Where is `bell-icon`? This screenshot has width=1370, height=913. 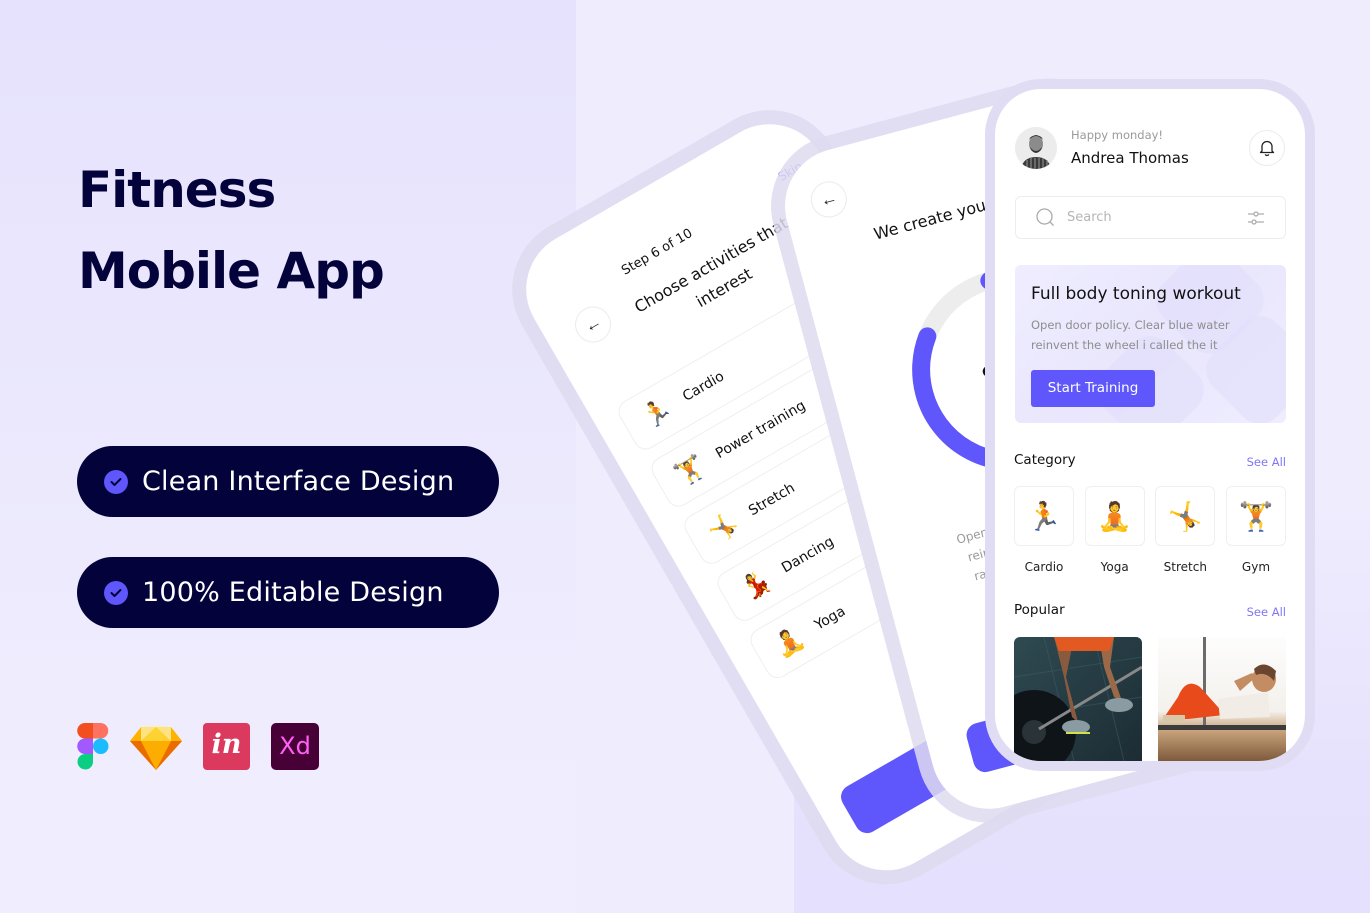 bell-icon is located at coordinates (1267, 148).